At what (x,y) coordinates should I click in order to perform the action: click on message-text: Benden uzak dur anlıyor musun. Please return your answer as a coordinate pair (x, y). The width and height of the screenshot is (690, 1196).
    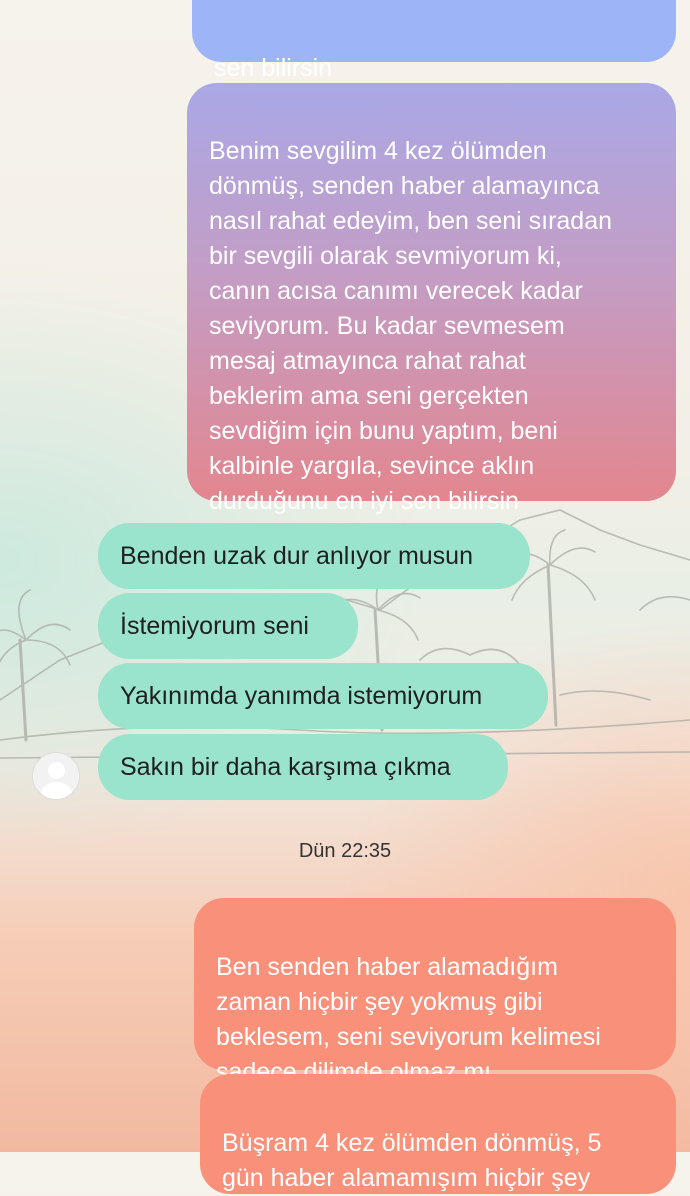
    Looking at the image, I should click on (296, 556).